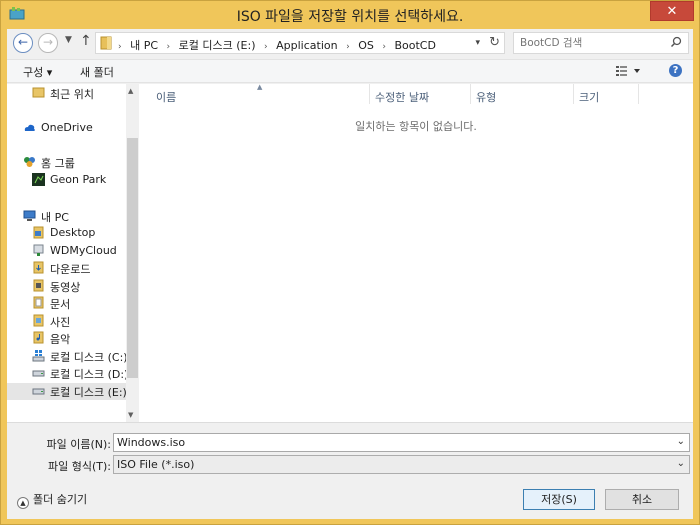 This screenshot has height=525, width=700. I want to click on breadcrumb-item: BootCD, so click(414, 45).